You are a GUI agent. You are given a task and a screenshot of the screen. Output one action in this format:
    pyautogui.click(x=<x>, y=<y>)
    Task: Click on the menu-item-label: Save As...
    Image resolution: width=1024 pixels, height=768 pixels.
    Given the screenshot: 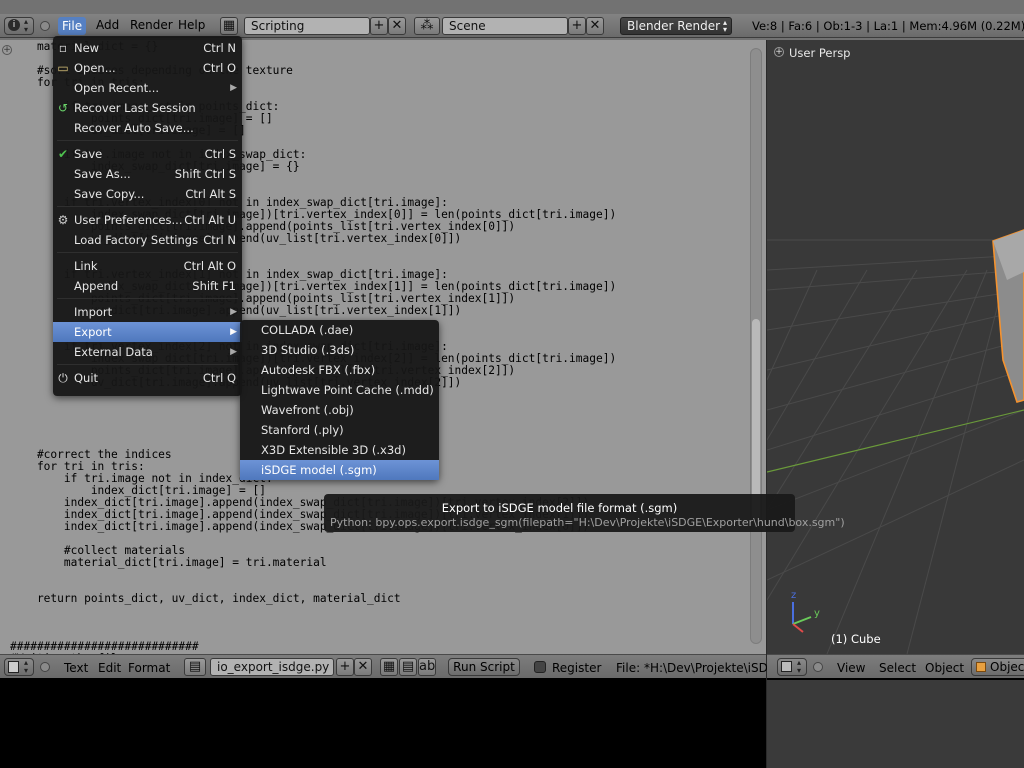 What is the action you would take?
    pyautogui.click(x=102, y=174)
    